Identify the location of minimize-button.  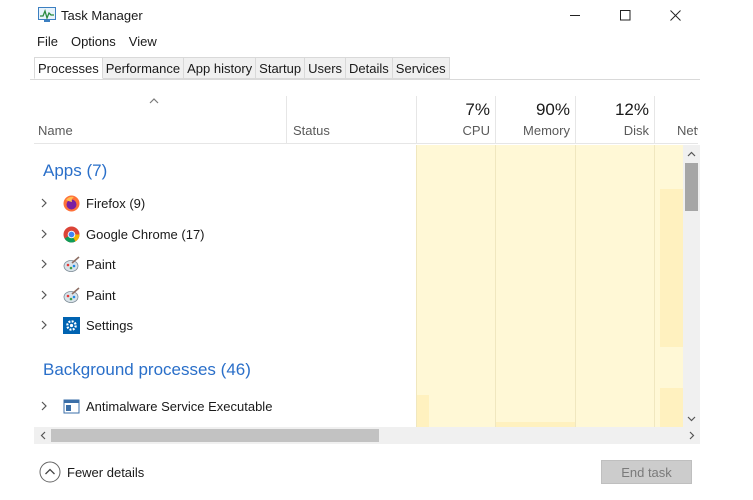
(575, 15).